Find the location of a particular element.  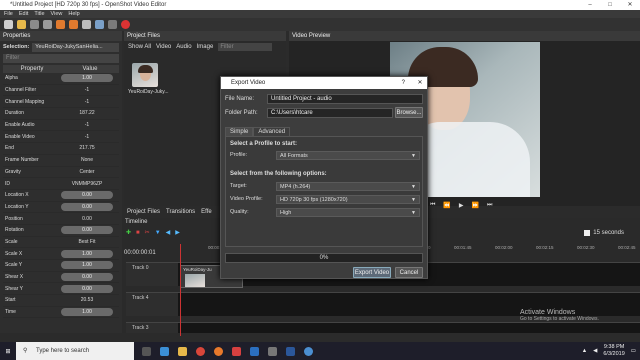

property-row: Enable Audio -1 is located at coordinates (61, 126).